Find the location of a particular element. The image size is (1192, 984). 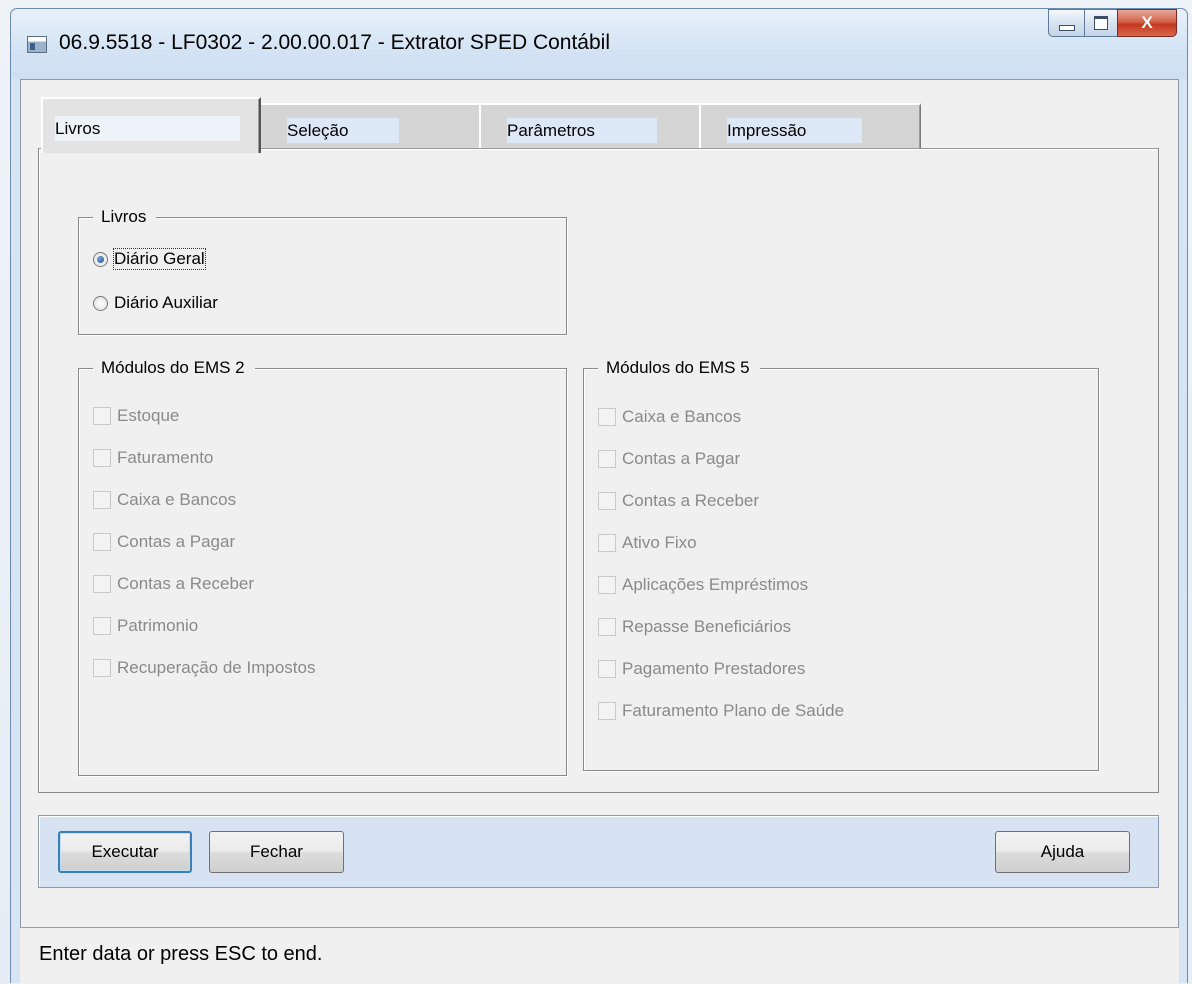

maximize-button is located at coordinates (1100, 23).